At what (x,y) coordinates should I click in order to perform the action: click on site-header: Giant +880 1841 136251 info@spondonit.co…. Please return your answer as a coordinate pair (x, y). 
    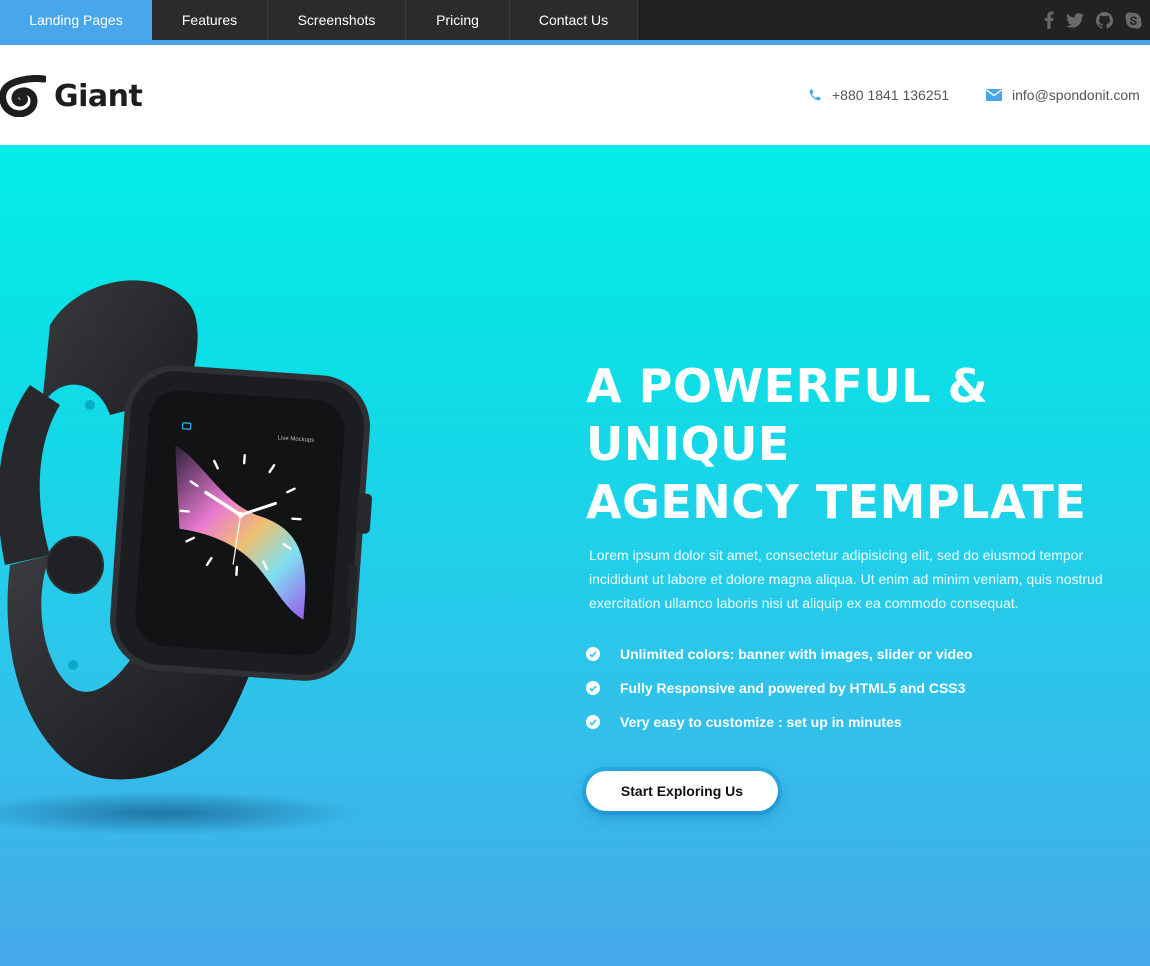
    Looking at the image, I should click on (575, 95).